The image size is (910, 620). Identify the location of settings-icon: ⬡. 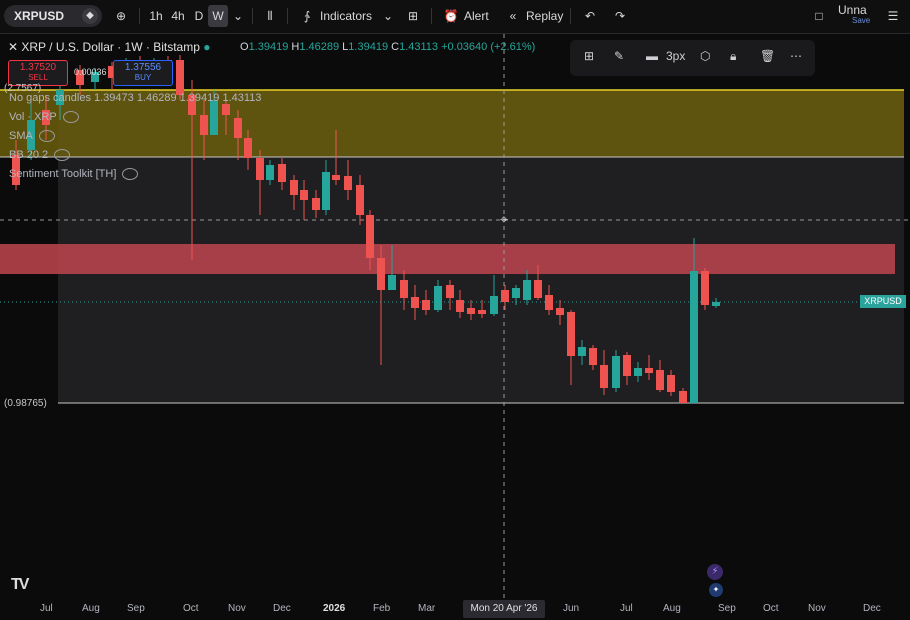
(705, 56).